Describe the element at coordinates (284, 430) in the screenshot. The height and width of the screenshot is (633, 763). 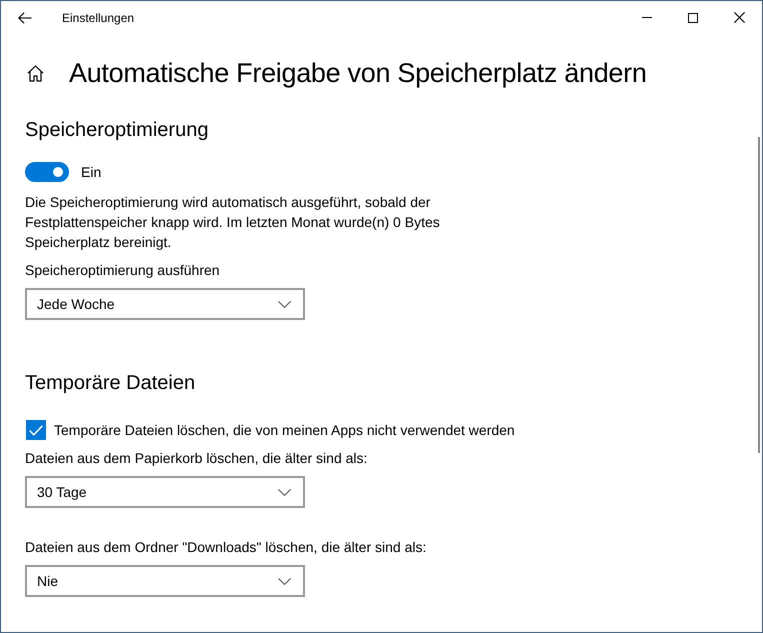
I see `checkbox-label: Temporäre Dateien löschen, die von meinen Apps nicht verwendet werden` at that location.